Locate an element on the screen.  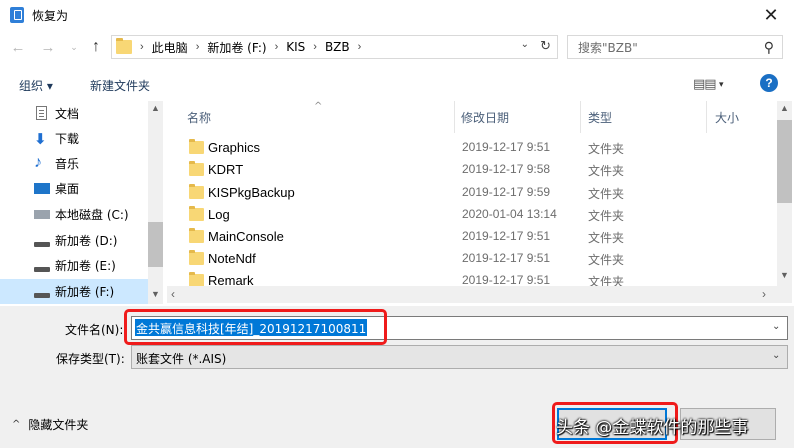
save-type-value: 账套文件 (*.AIS) is located at coordinates (181, 359).